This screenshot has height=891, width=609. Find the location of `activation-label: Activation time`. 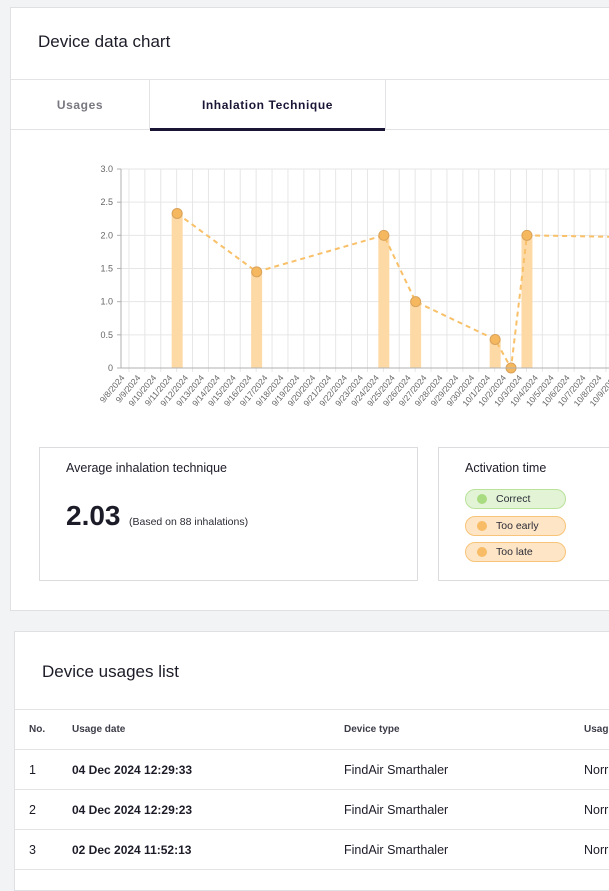

activation-label: Activation time is located at coordinates (506, 468).